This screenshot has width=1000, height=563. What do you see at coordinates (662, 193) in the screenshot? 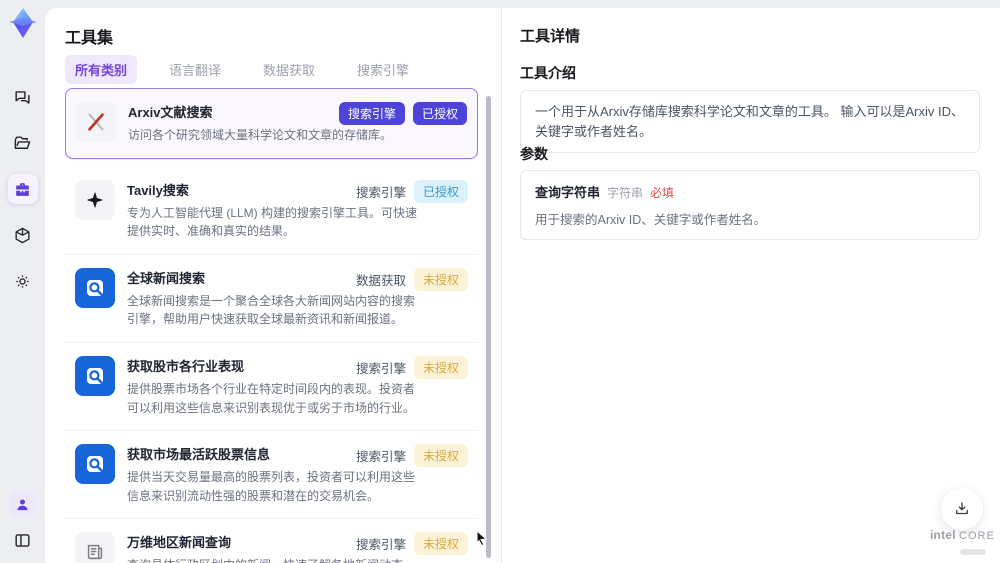
I see `param-required-badge: 必填` at bounding box center [662, 193].